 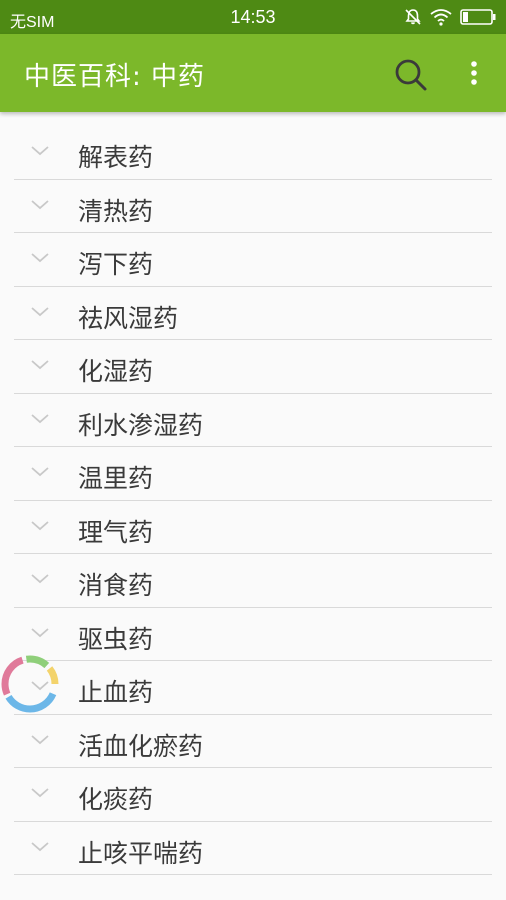 I want to click on list-item-label: 清热药, so click(x=116, y=211).